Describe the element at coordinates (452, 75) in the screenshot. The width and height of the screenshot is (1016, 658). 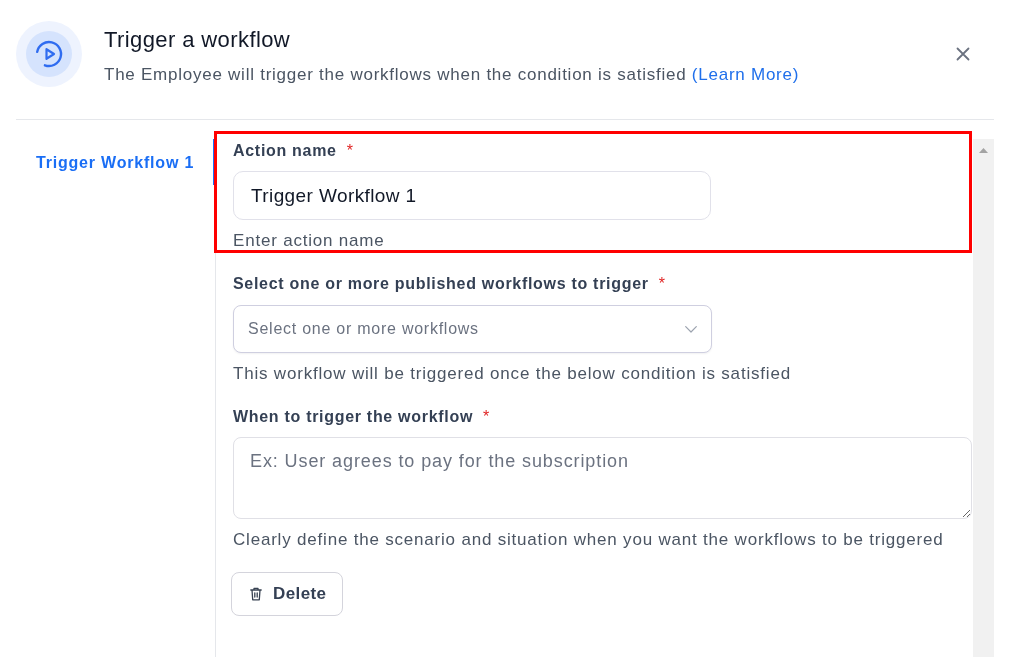
I see `dialog-description: The Employee will trigger the workflows when the condition is satisfied (Learn More)` at that location.